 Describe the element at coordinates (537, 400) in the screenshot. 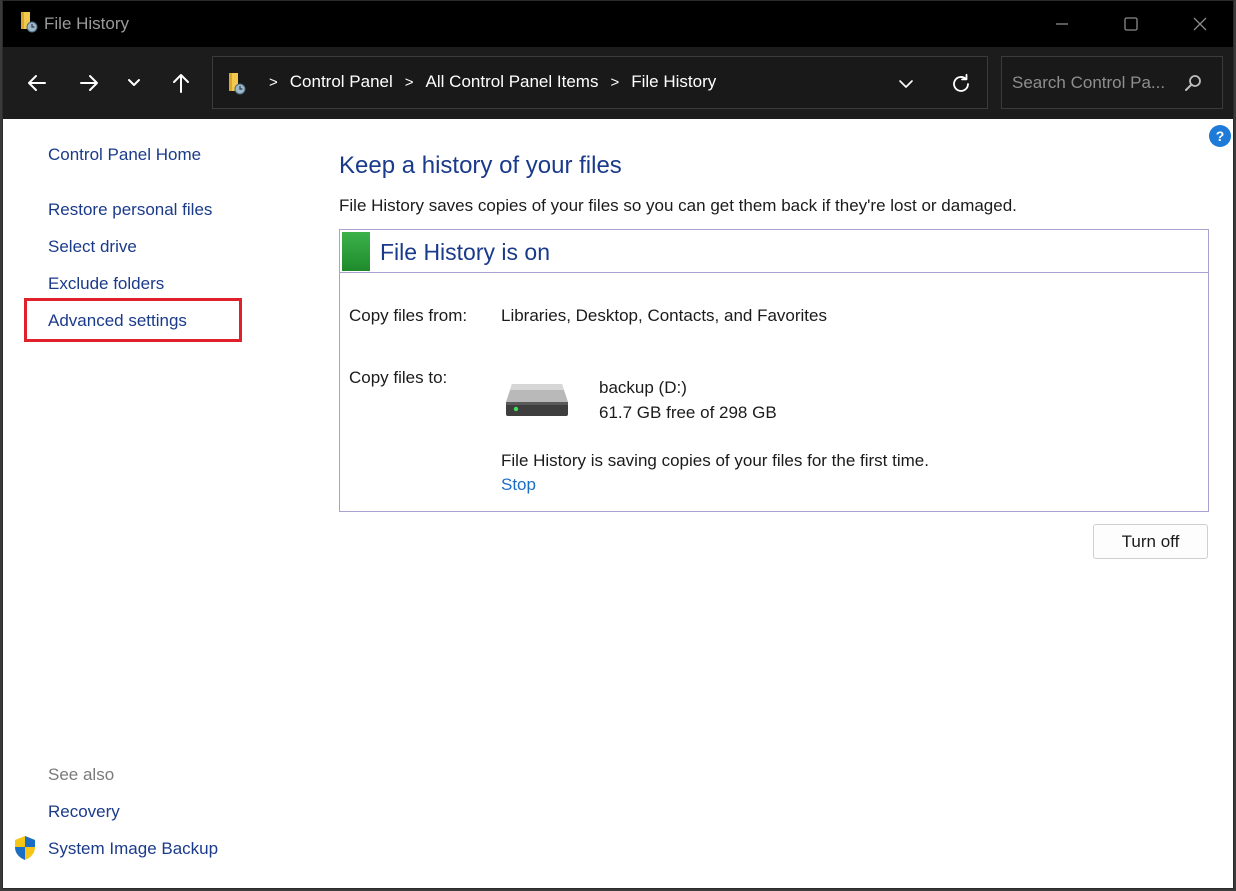

I see `hard-drive-icon` at that location.